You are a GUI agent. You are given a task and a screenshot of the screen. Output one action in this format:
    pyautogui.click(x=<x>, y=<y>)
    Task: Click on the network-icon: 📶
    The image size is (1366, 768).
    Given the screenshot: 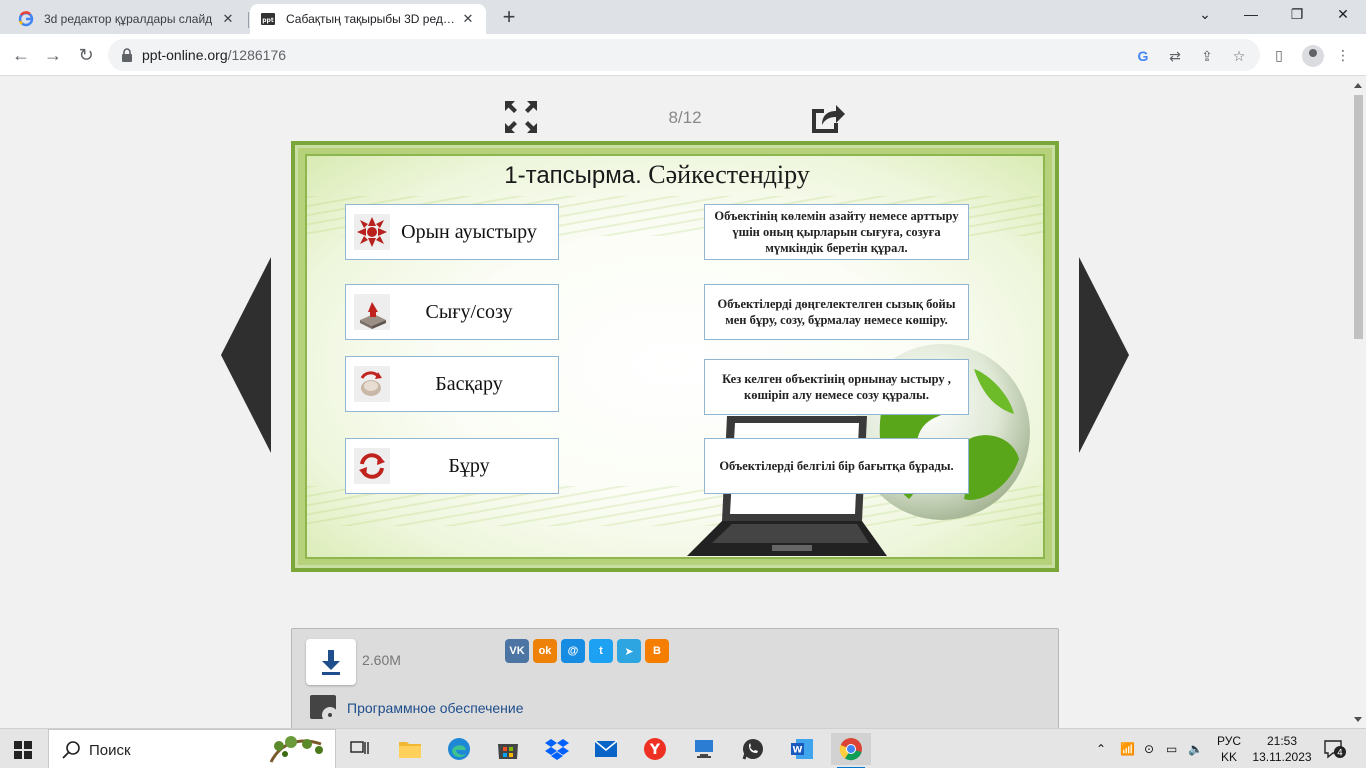 What is the action you would take?
    pyautogui.click(x=1127, y=748)
    